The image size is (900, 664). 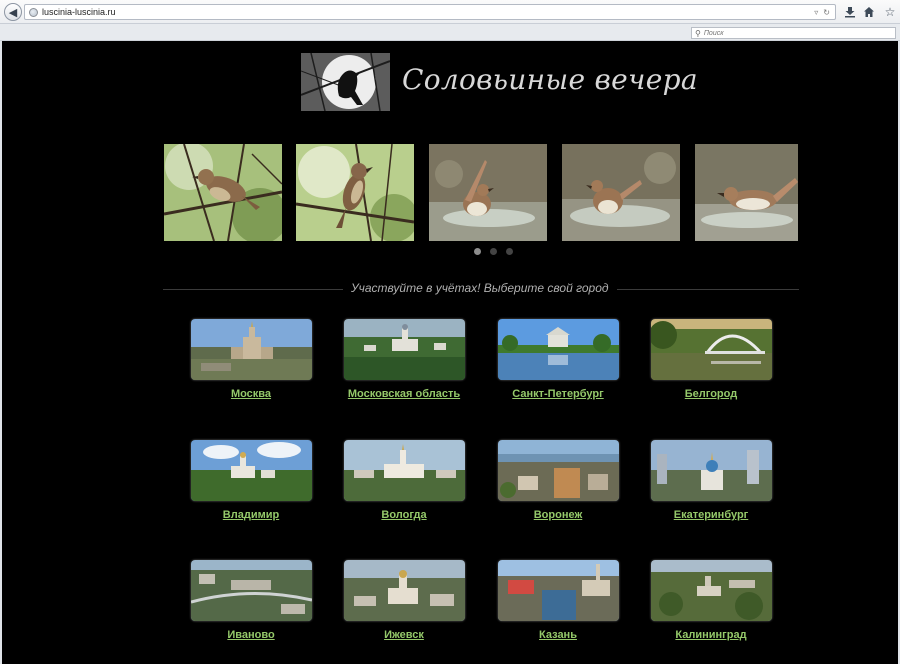 I want to click on search-input, so click(x=793, y=33).